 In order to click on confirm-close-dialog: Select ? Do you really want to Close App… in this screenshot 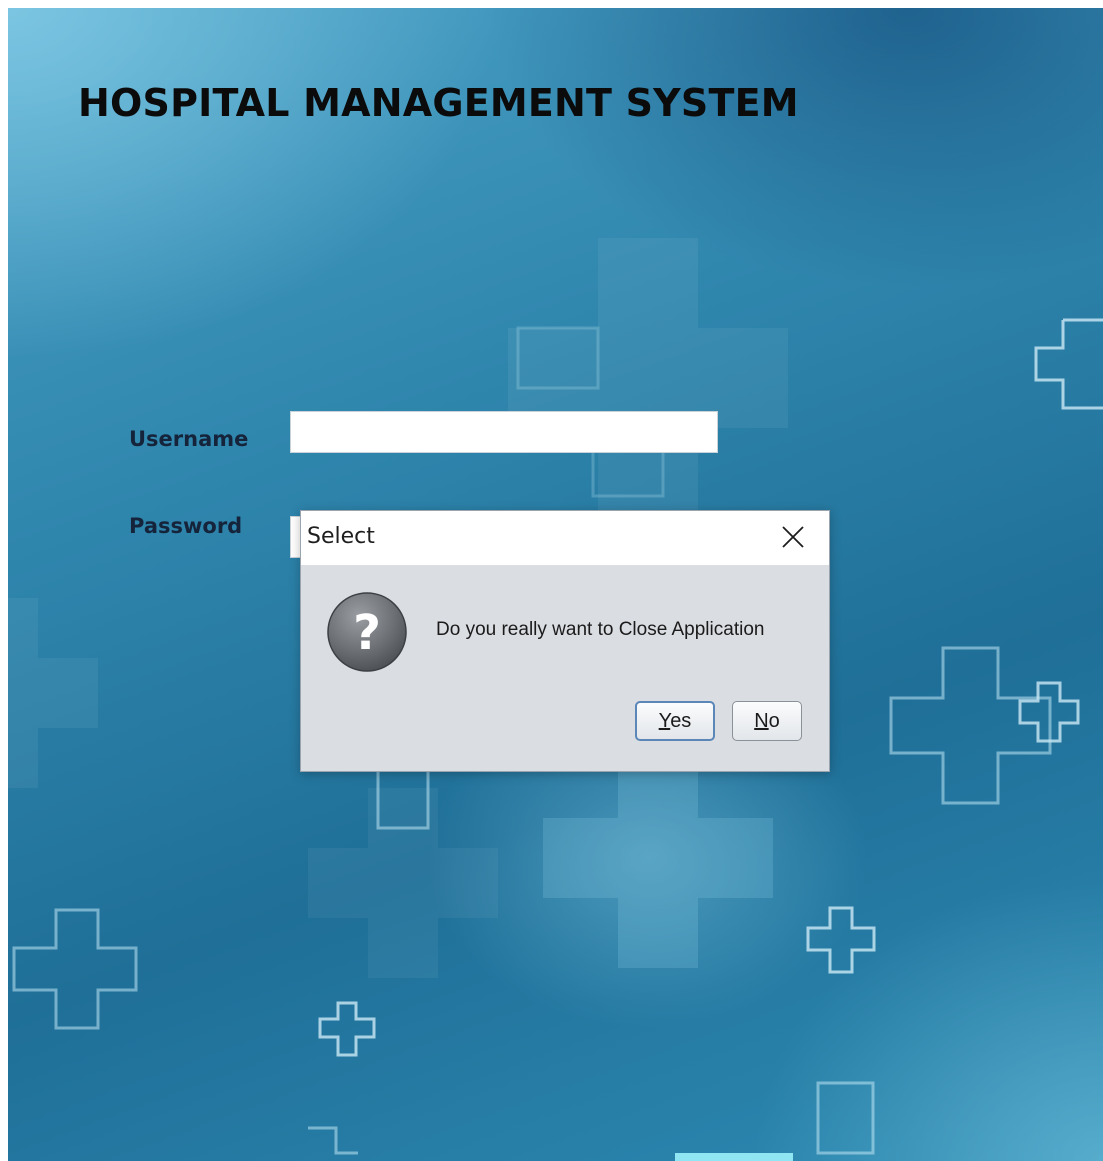, I will do `click(565, 641)`.